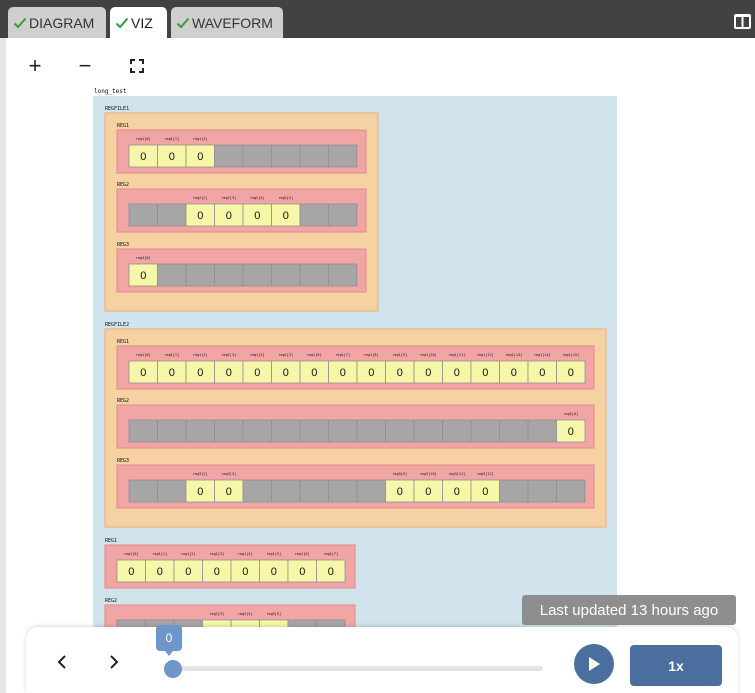 The height and width of the screenshot is (693, 755). What do you see at coordinates (358, 668) in the screenshot?
I see `timeline-slider-track` at bounding box center [358, 668].